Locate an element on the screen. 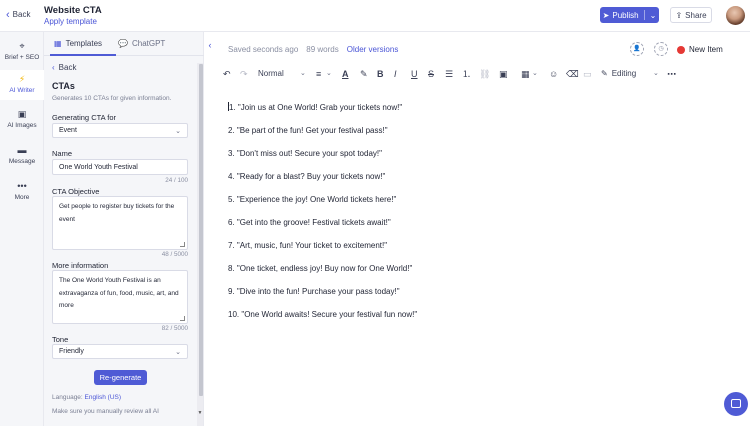 The image size is (750, 426). chat-bubbles-icon: 💬 is located at coordinates (123, 43).